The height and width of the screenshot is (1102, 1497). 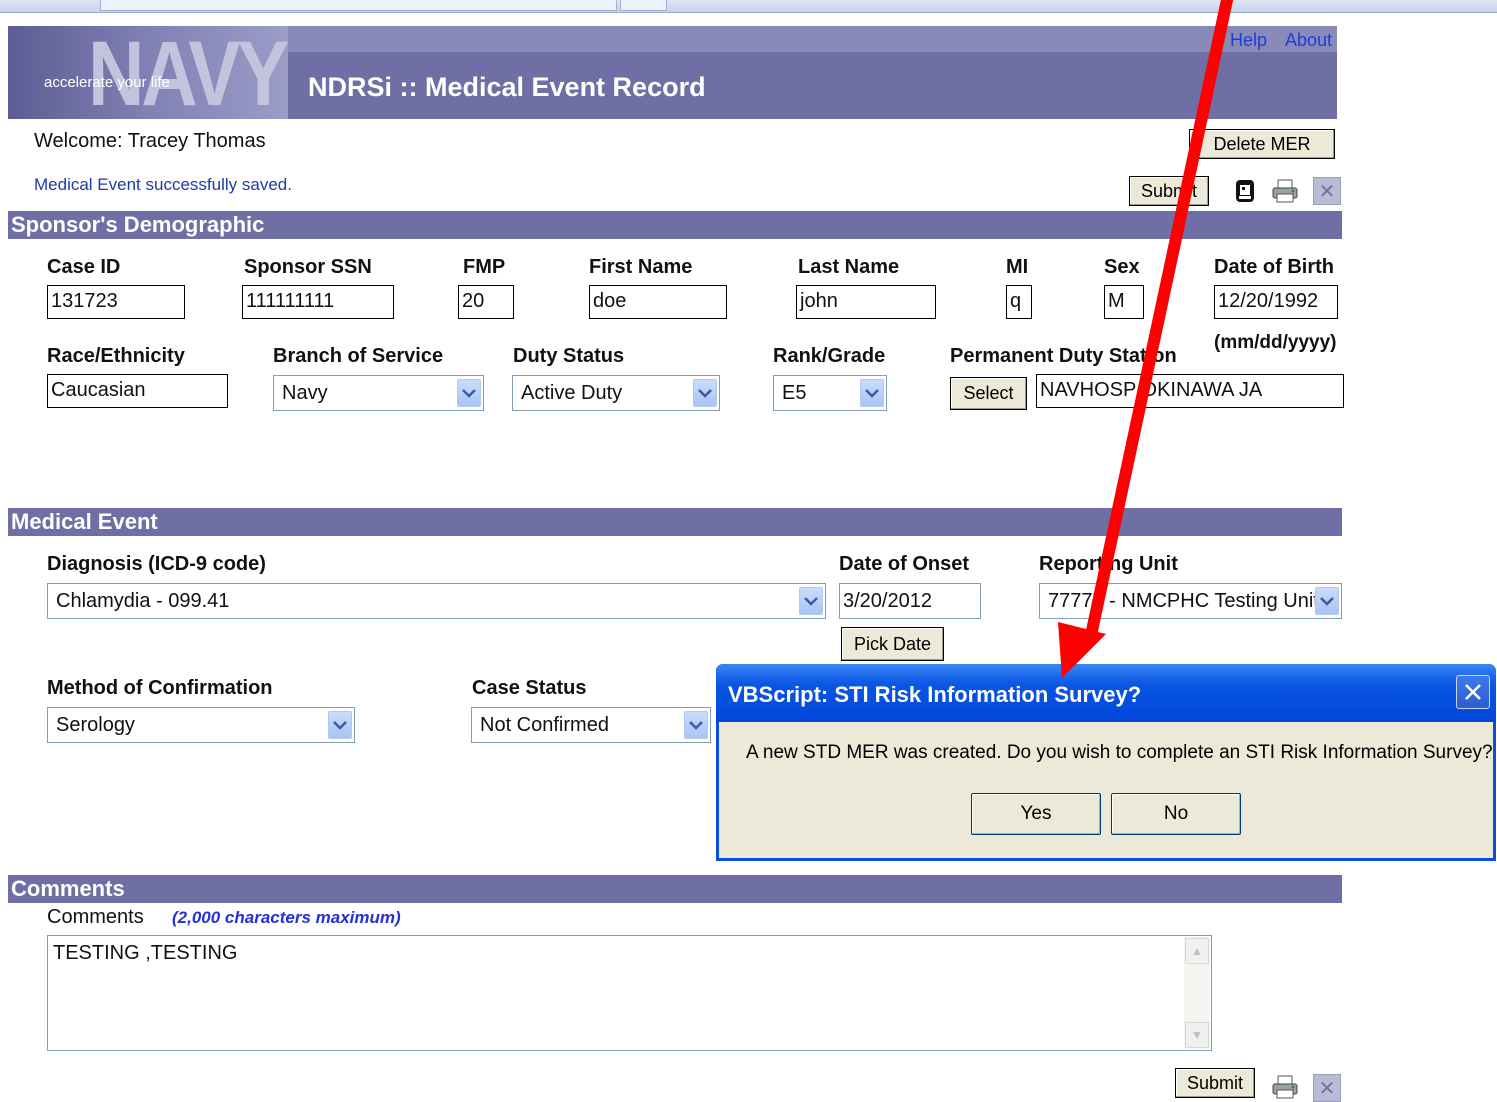 I want to click on comments-textarea: TESTING ,TESTING ▲ ▼, so click(x=629, y=993).